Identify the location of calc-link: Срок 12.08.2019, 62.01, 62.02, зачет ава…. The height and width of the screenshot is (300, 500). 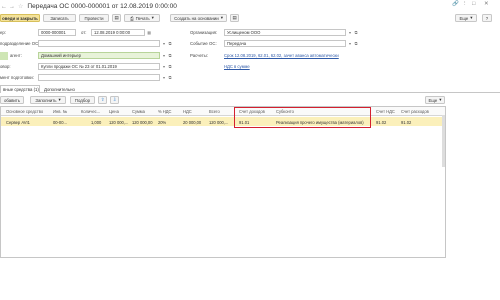
(281, 55).